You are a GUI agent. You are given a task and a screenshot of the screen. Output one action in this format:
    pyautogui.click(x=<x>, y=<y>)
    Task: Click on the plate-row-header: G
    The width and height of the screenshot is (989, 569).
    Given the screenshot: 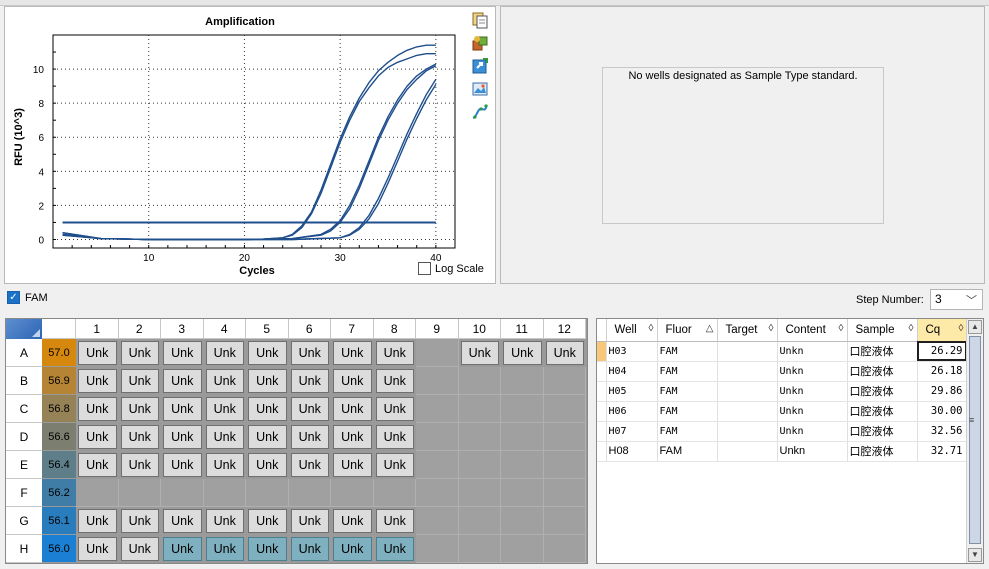 What is the action you would take?
    pyautogui.click(x=24, y=521)
    